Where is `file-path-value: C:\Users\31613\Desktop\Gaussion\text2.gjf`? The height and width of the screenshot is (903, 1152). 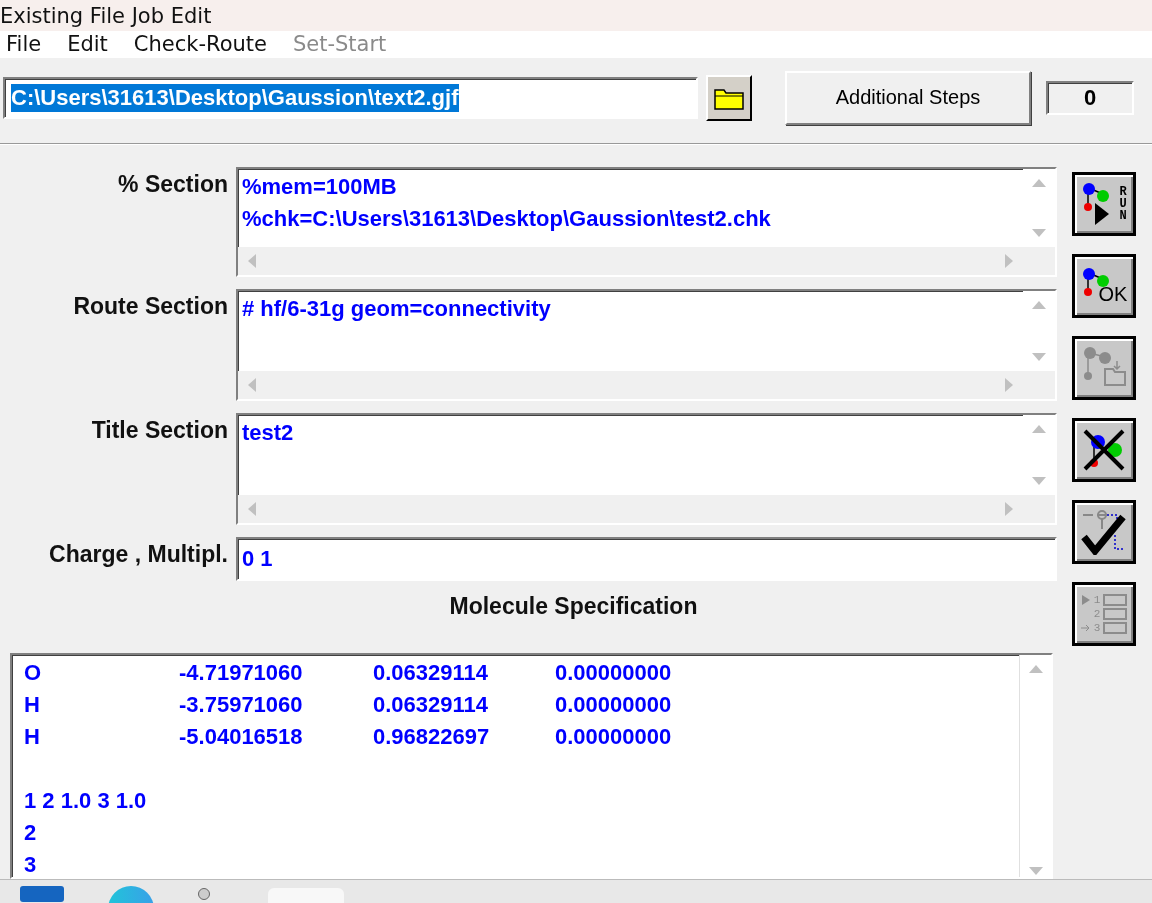
file-path-value: C:\Users\31613\Desktop\Gaussion\text2.gjf is located at coordinates (235, 97).